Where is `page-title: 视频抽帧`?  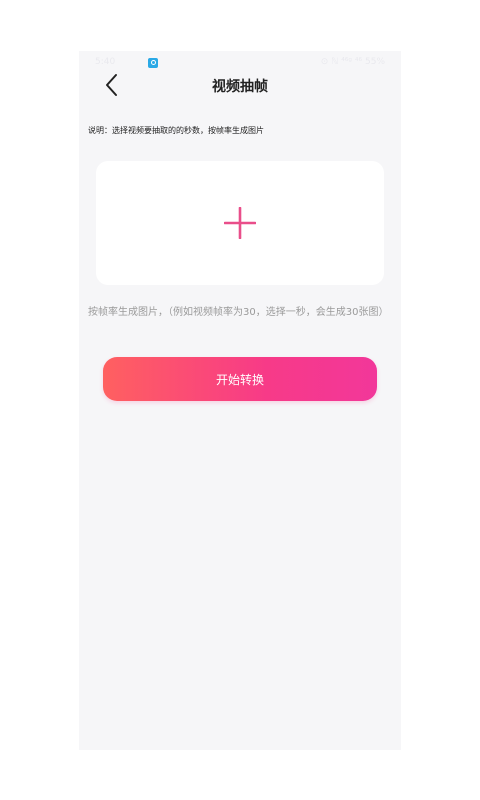
page-title: 视频抽帧 is located at coordinates (240, 87).